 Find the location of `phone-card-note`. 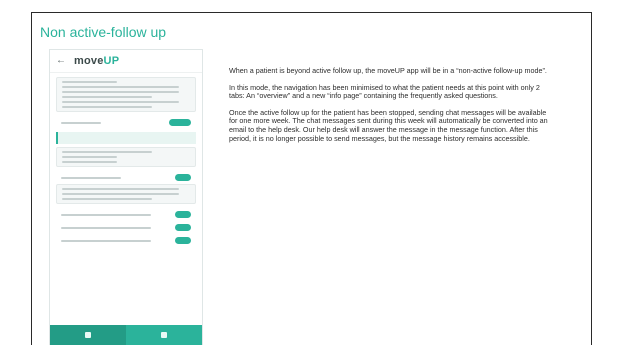

phone-card-note is located at coordinates (126, 194).